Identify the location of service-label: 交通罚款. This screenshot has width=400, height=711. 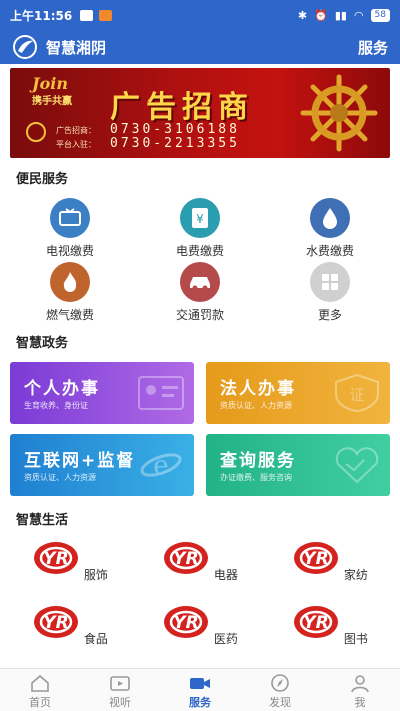
(199, 315).